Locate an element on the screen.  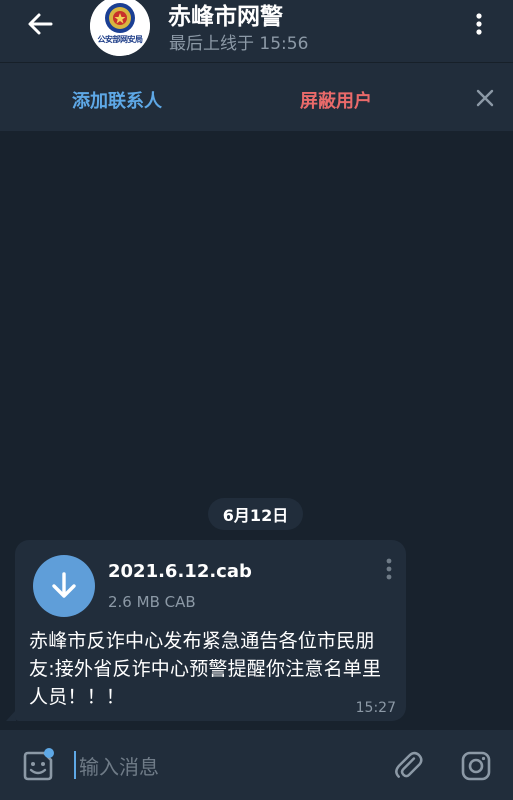
download-button is located at coordinates (64, 586).